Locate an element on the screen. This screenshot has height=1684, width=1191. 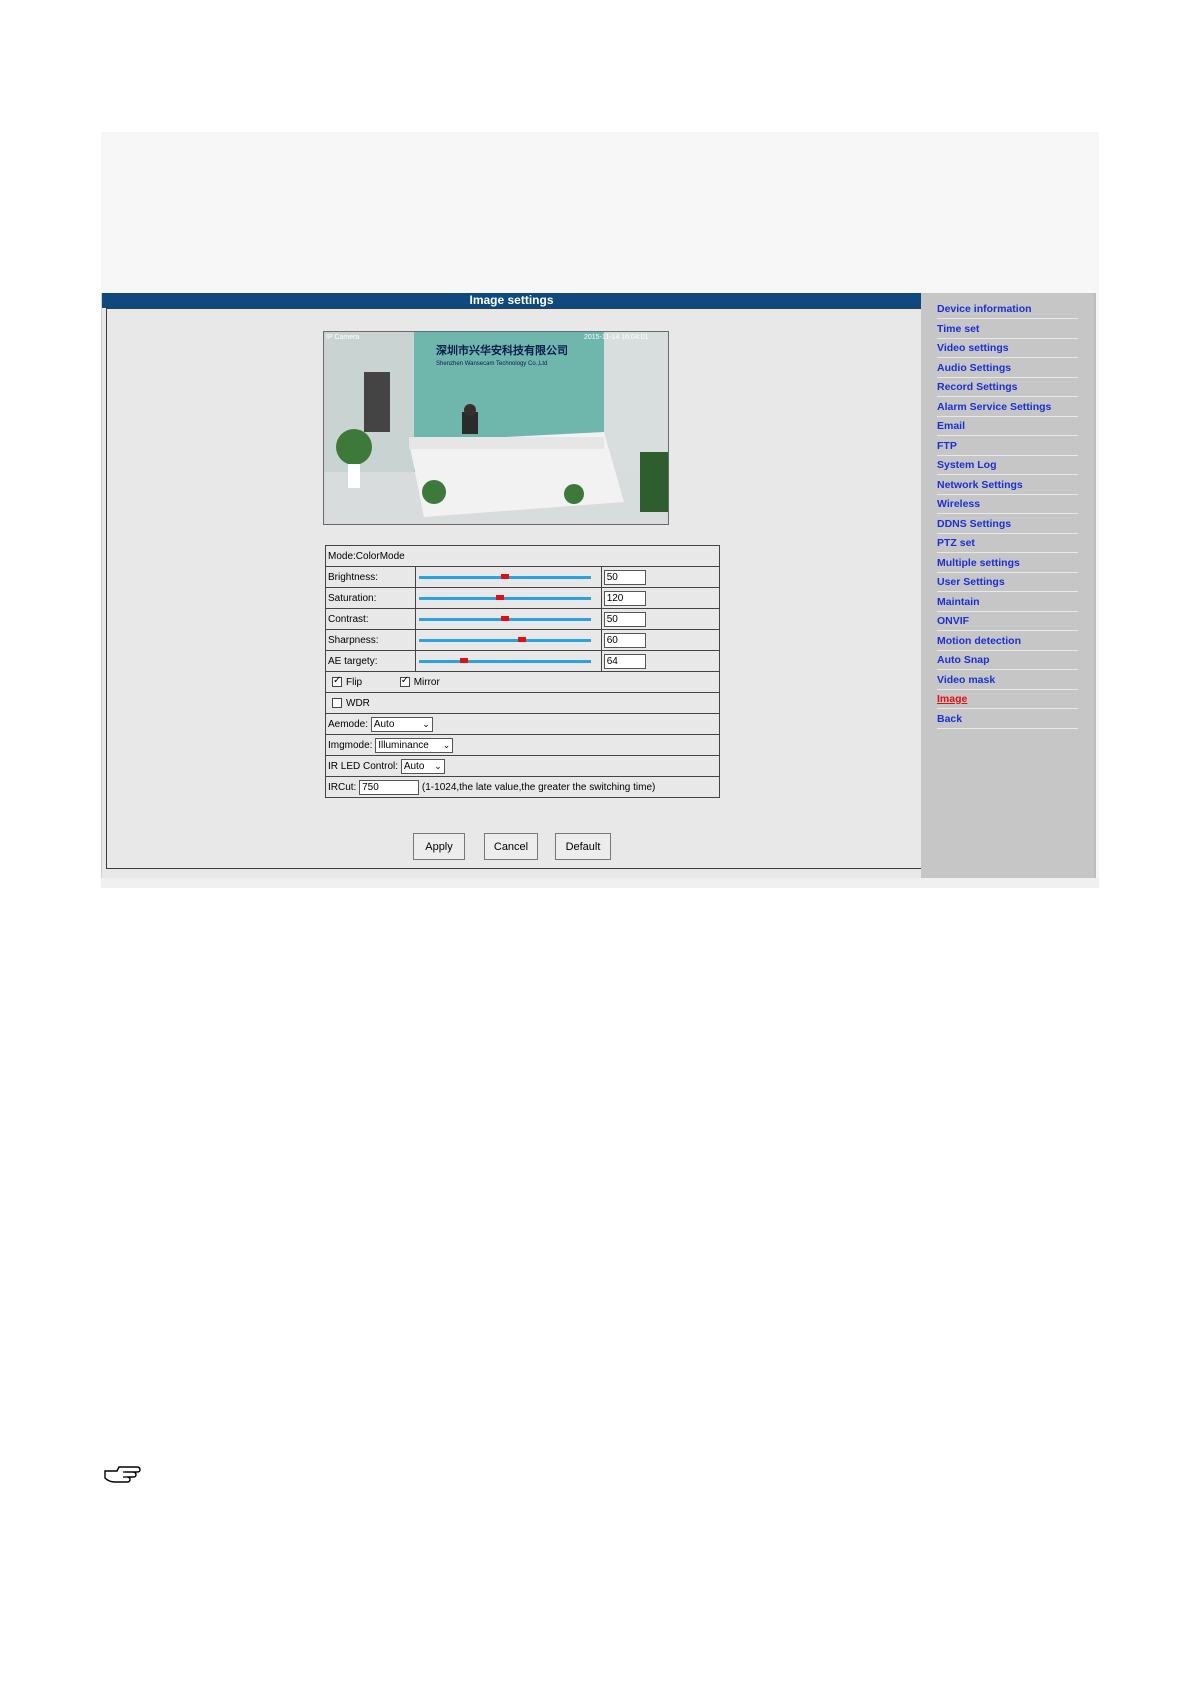
aemode-value: Auto is located at coordinates (384, 724).